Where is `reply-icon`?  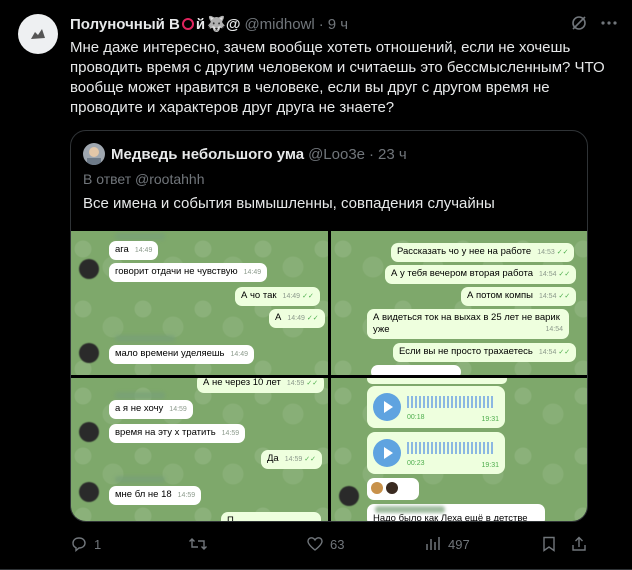
reply-icon is located at coordinates (79, 544).